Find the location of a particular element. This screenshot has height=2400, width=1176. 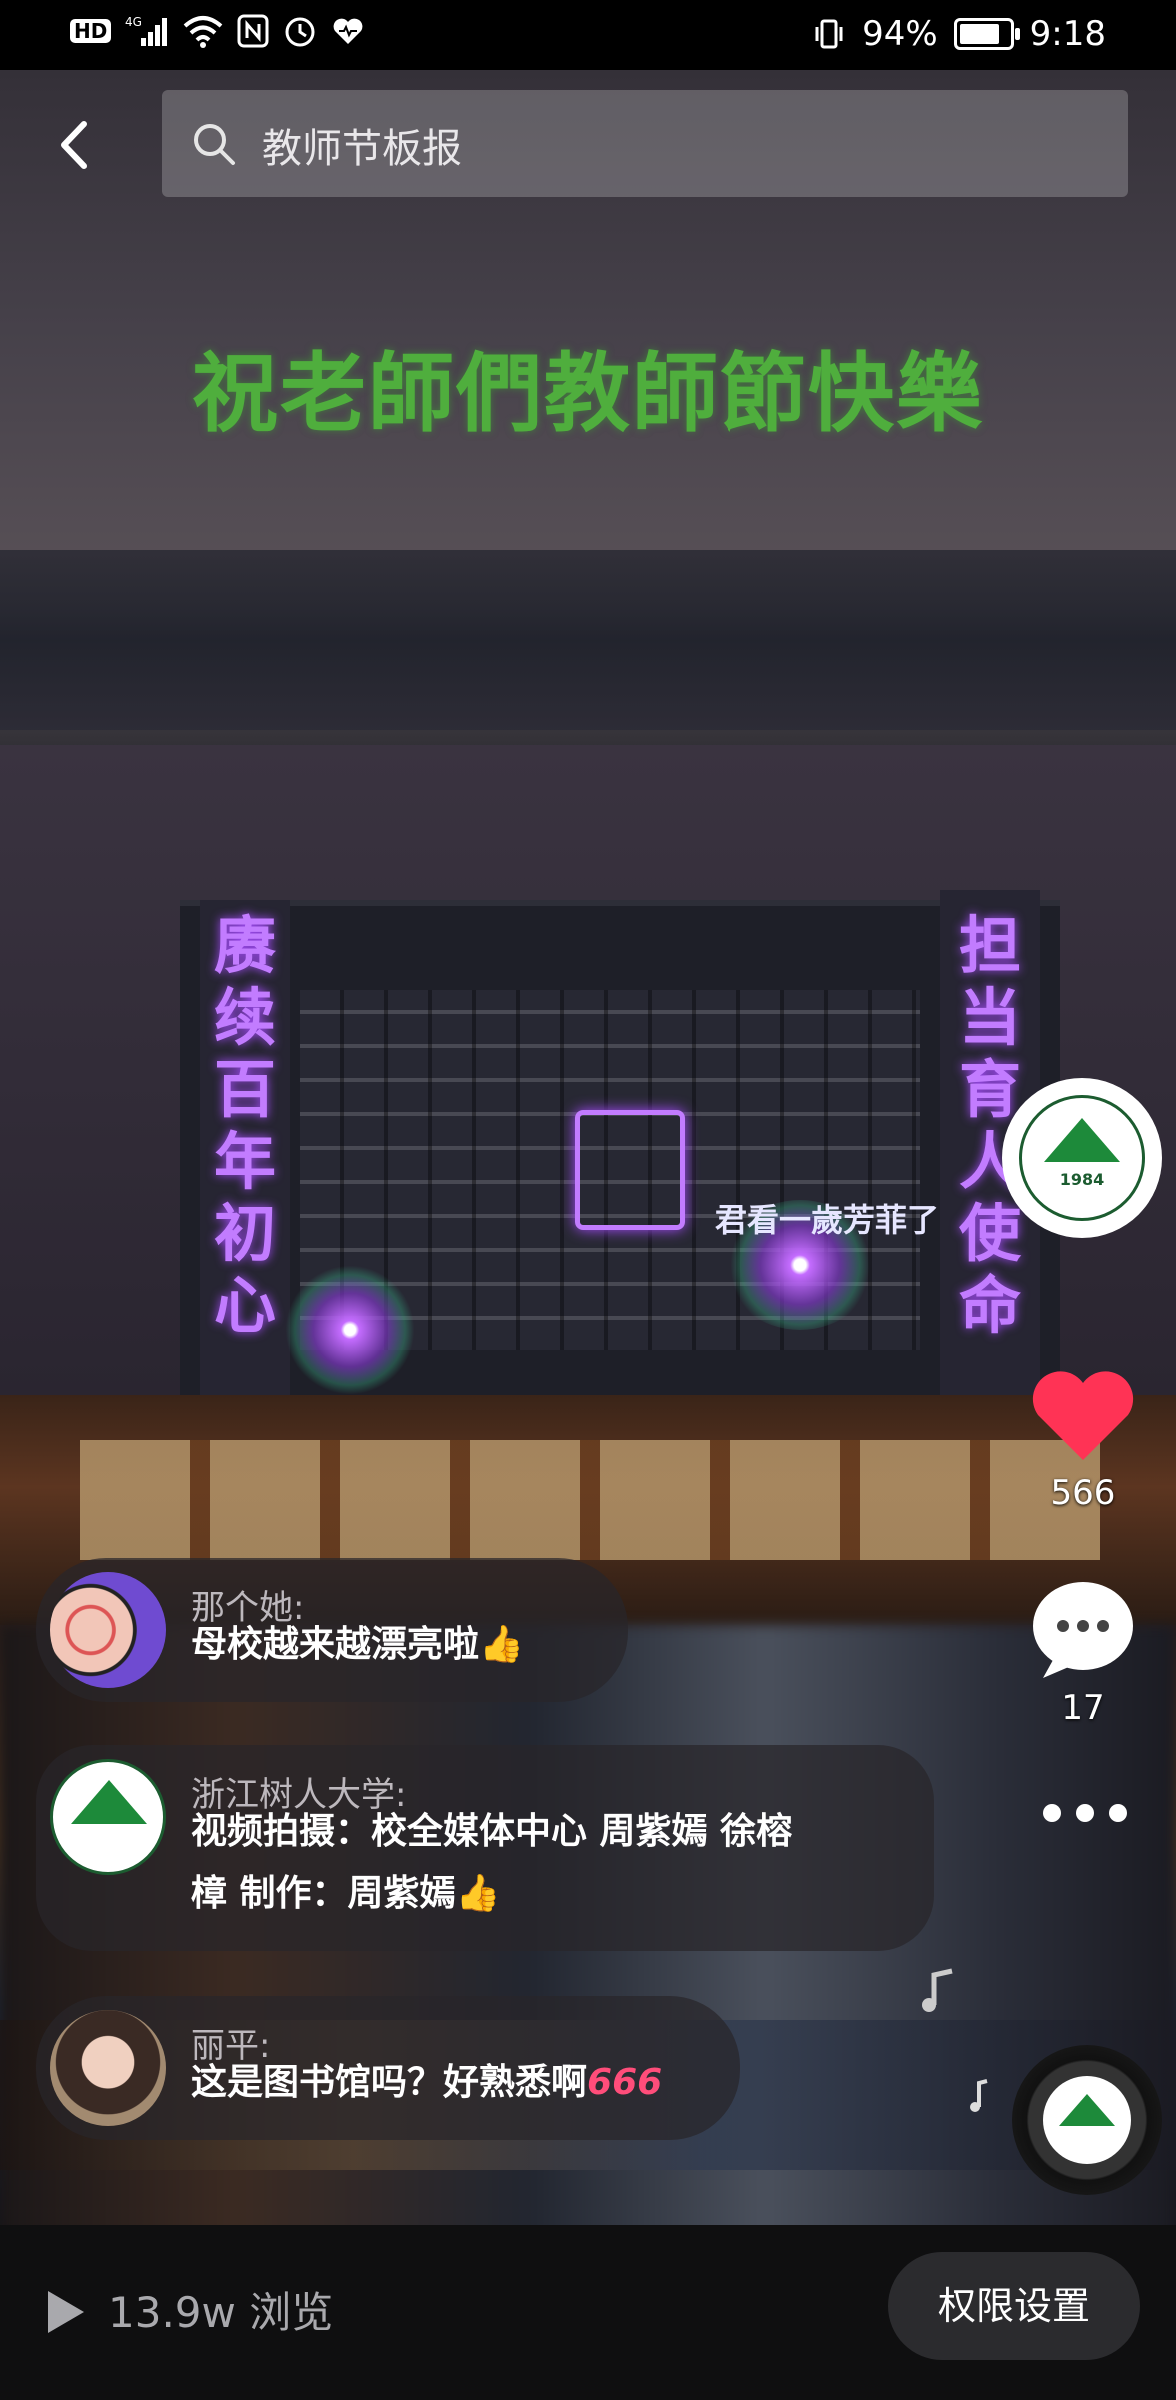

view-count: 13.9w 浏览 is located at coordinates (221, 2312).